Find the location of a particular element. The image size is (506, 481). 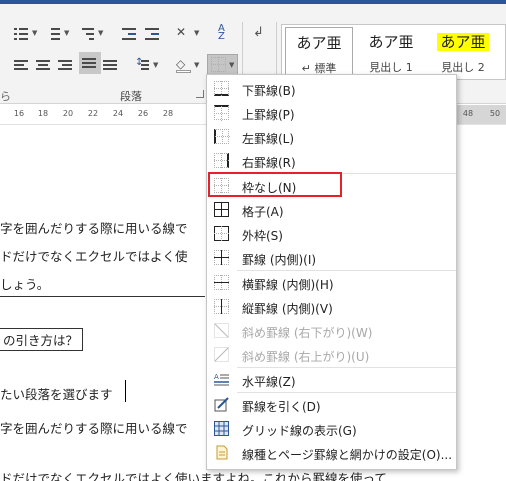

ruler-number: 50 is located at coordinates (495, 113).